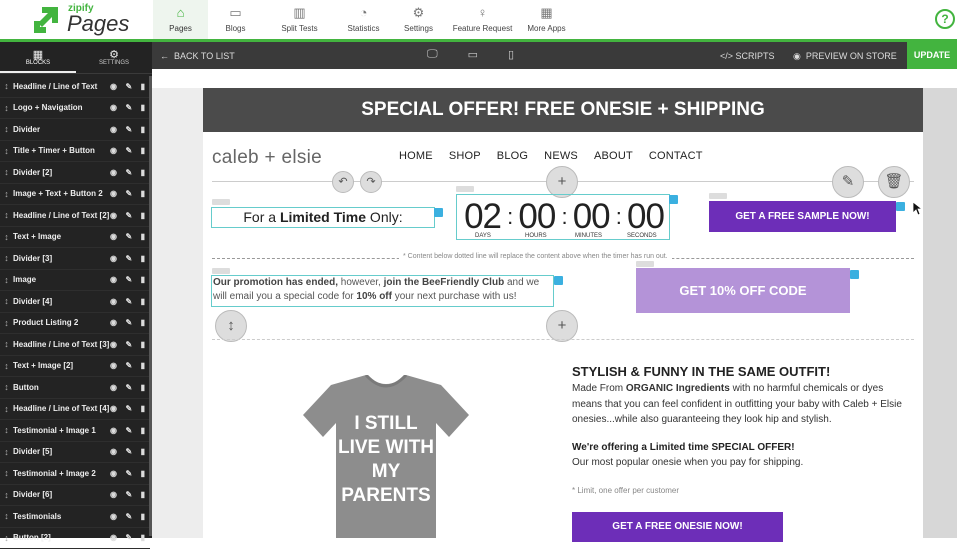 This screenshot has height=549, width=957. What do you see at coordinates (323, 217) in the screenshot?
I see `limited-time-text: For a Limited Time Only:` at bounding box center [323, 217].